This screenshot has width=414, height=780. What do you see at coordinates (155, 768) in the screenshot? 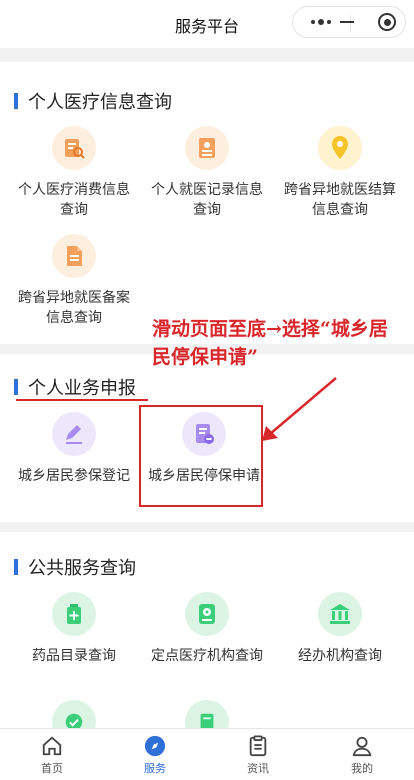
I see `nav-label: 服务` at bounding box center [155, 768].